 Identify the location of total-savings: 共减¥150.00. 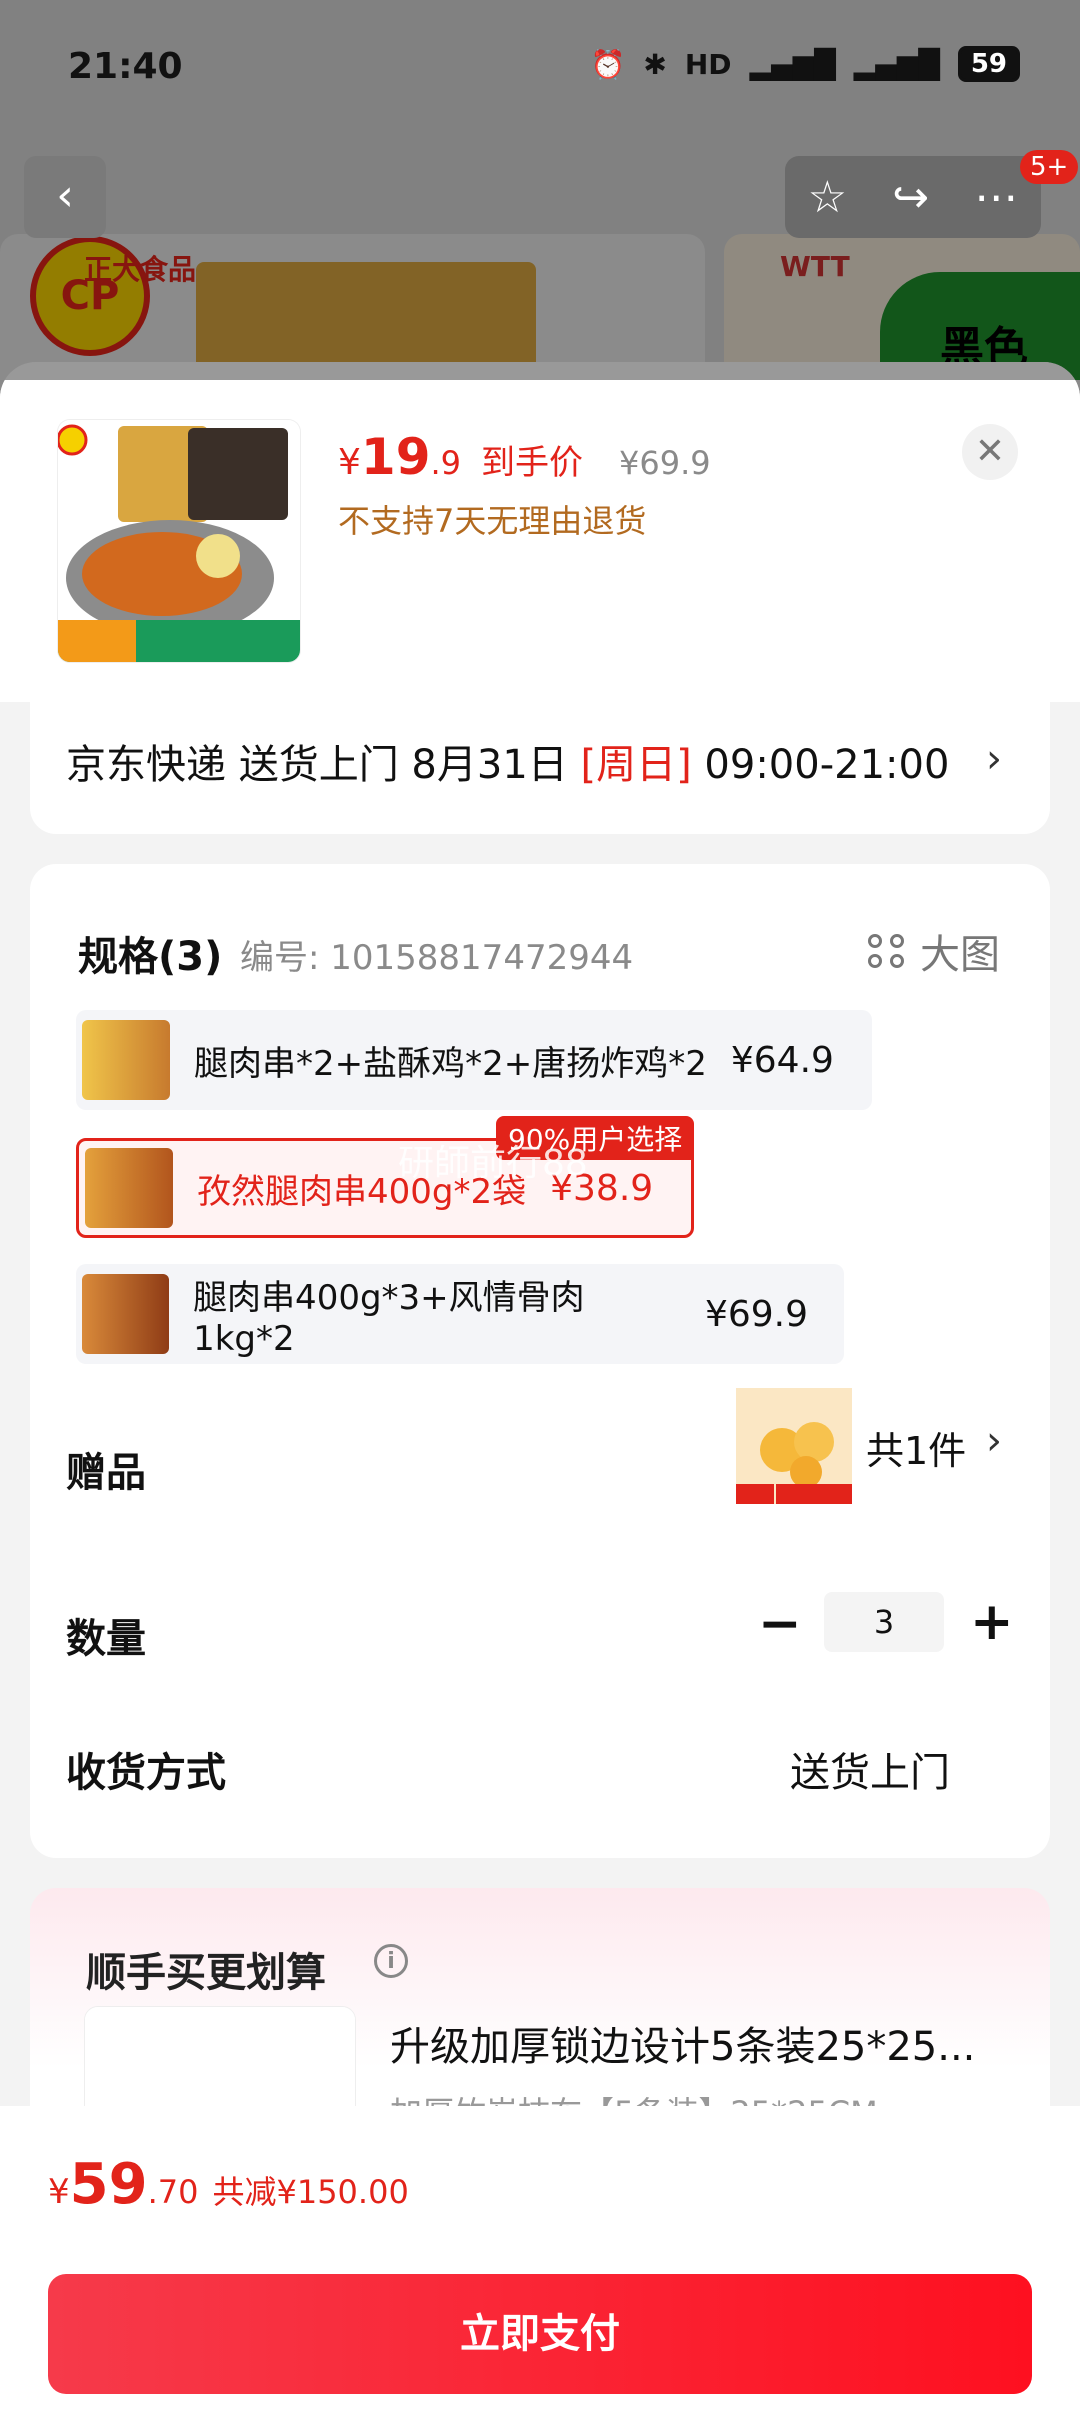
(310, 2192).